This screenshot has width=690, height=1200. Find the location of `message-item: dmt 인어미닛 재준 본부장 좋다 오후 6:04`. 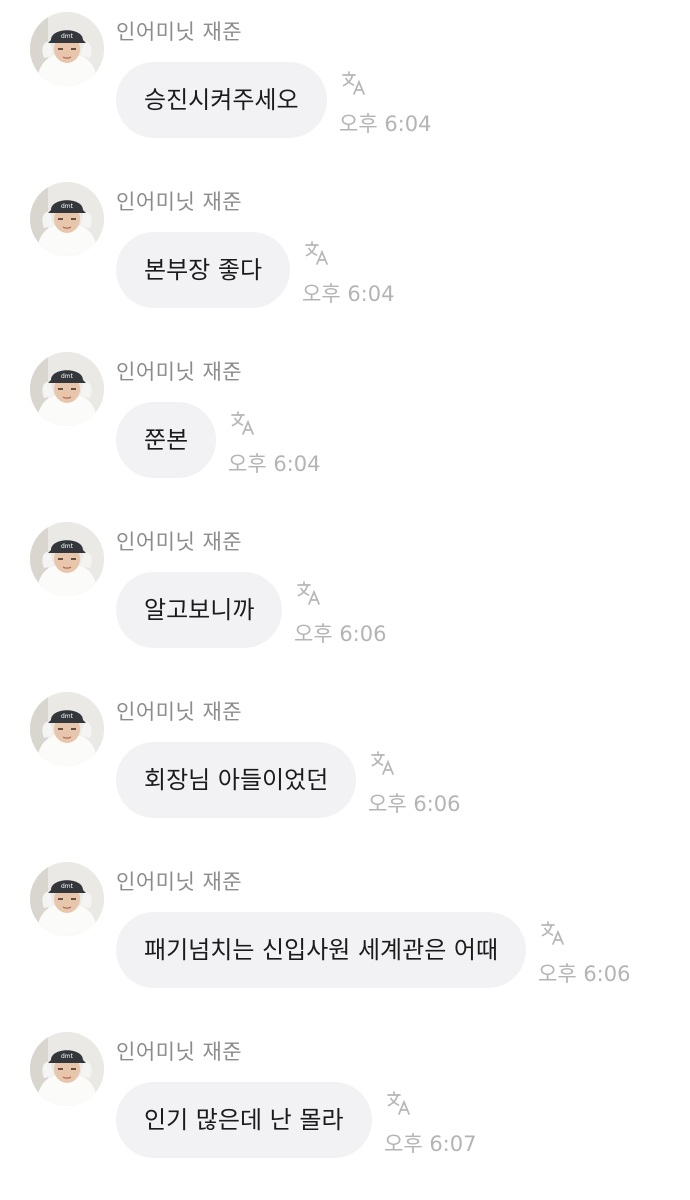

message-item: dmt 인어미닛 재준 본부장 좋다 오후 6:04 is located at coordinates (345, 255).